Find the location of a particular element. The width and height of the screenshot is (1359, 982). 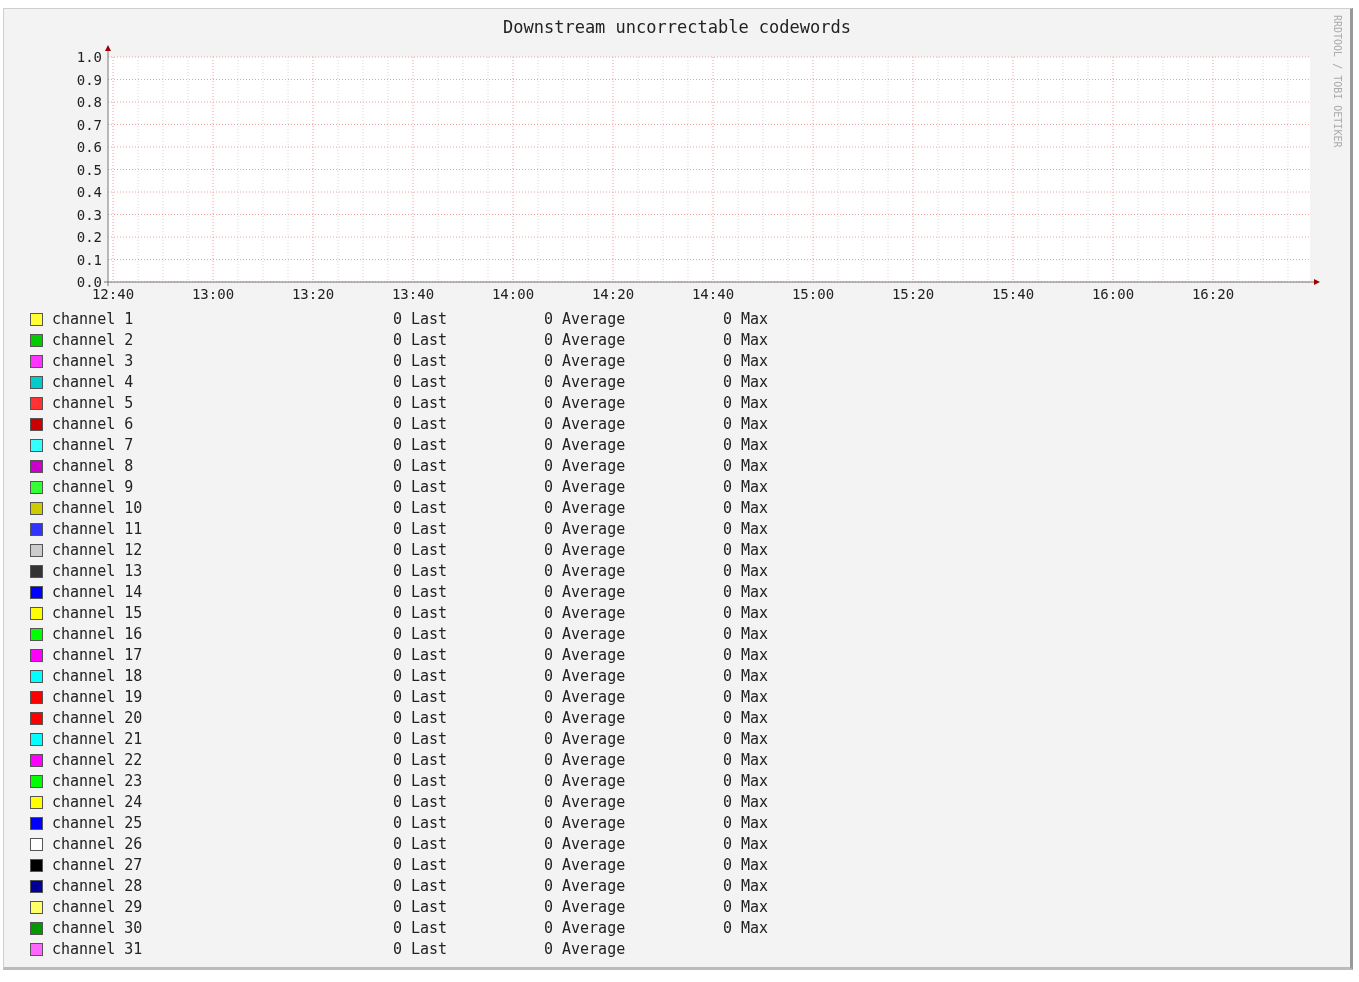

channel-name: channel 23 is located at coordinates (98, 782).